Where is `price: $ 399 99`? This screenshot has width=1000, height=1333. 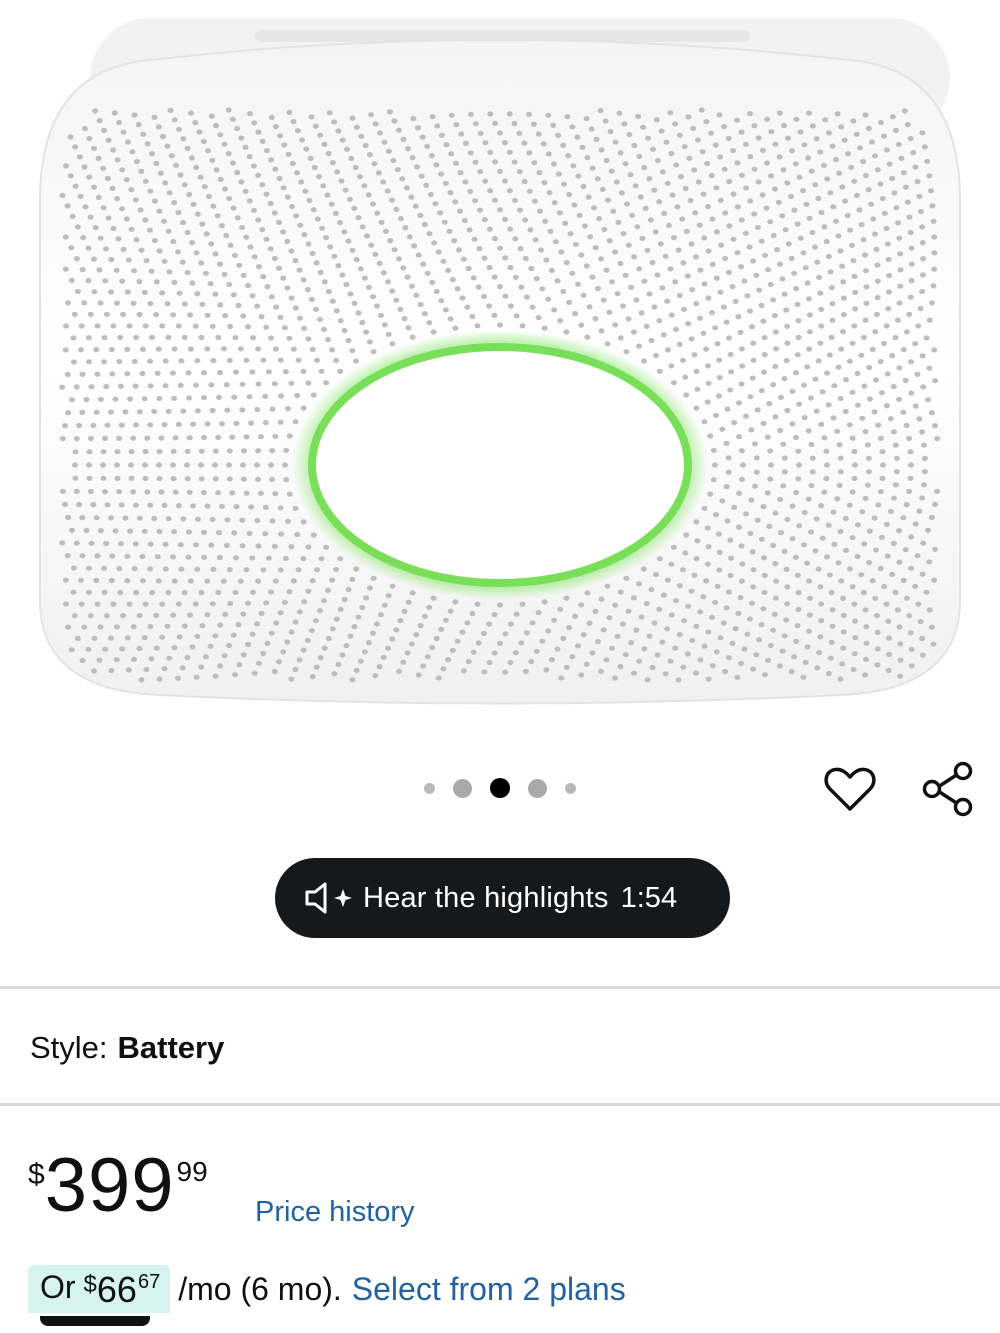 price: $ 399 99 is located at coordinates (118, 1186).